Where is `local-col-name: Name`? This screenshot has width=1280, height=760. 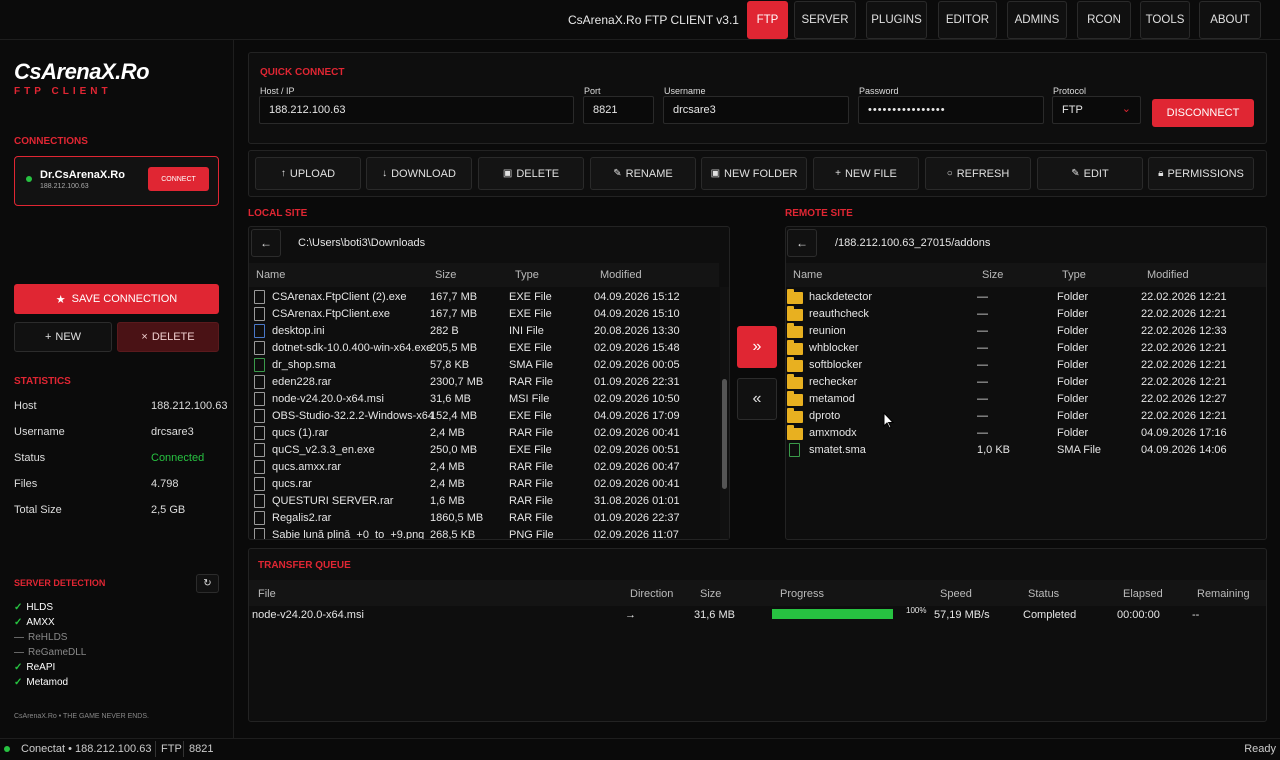 local-col-name: Name is located at coordinates (270, 275).